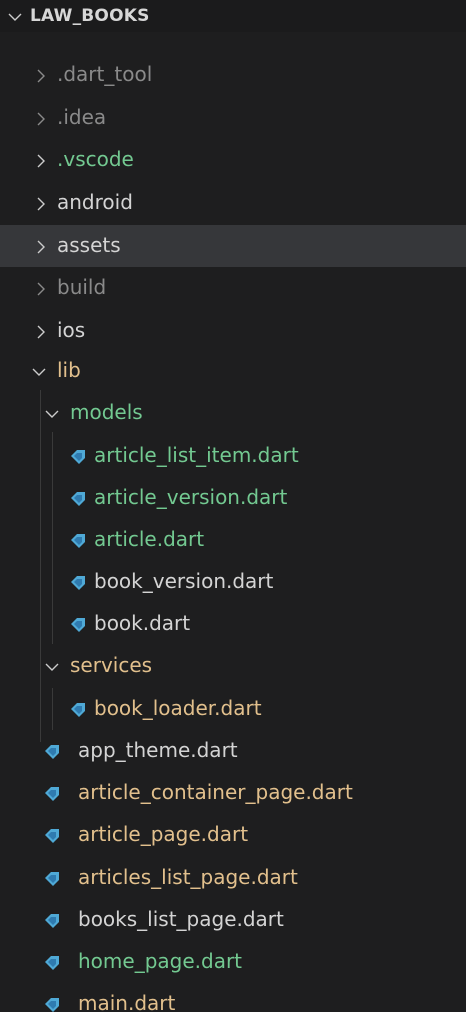 This screenshot has width=467, height=1012. Describe the element at coordinates (142, 623) in the screenshot. I see `tree-item-label: book.dart` at that location.